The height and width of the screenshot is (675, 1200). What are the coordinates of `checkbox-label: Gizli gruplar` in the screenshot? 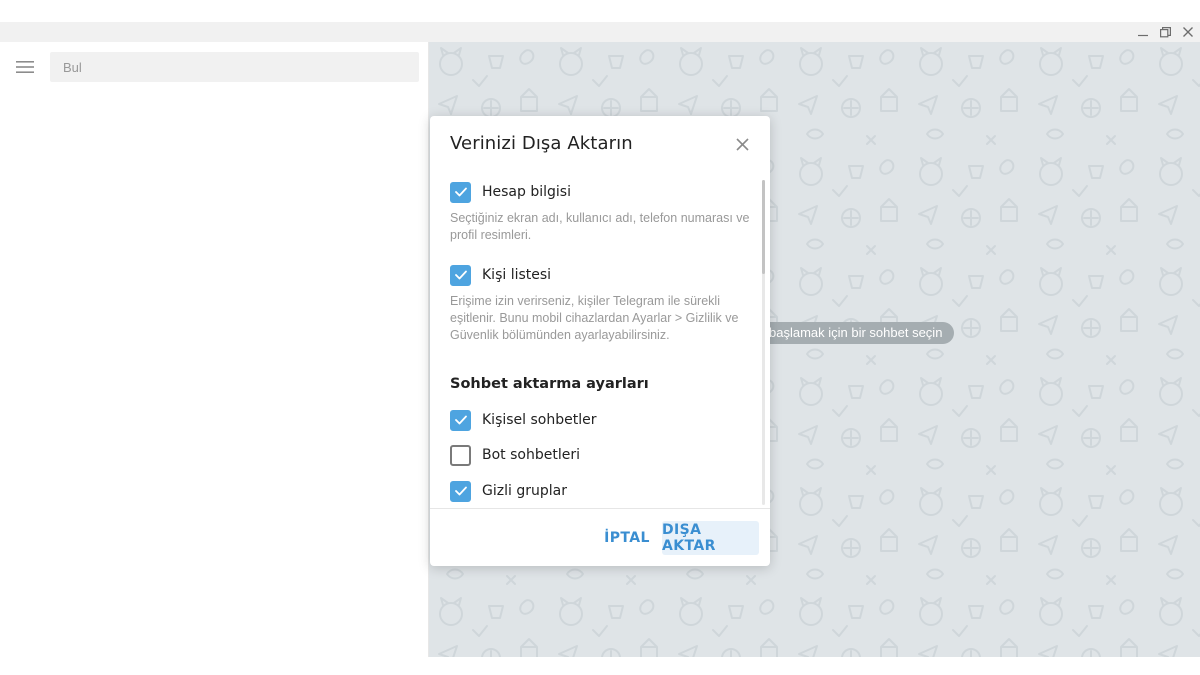 It's located at (524, 491).